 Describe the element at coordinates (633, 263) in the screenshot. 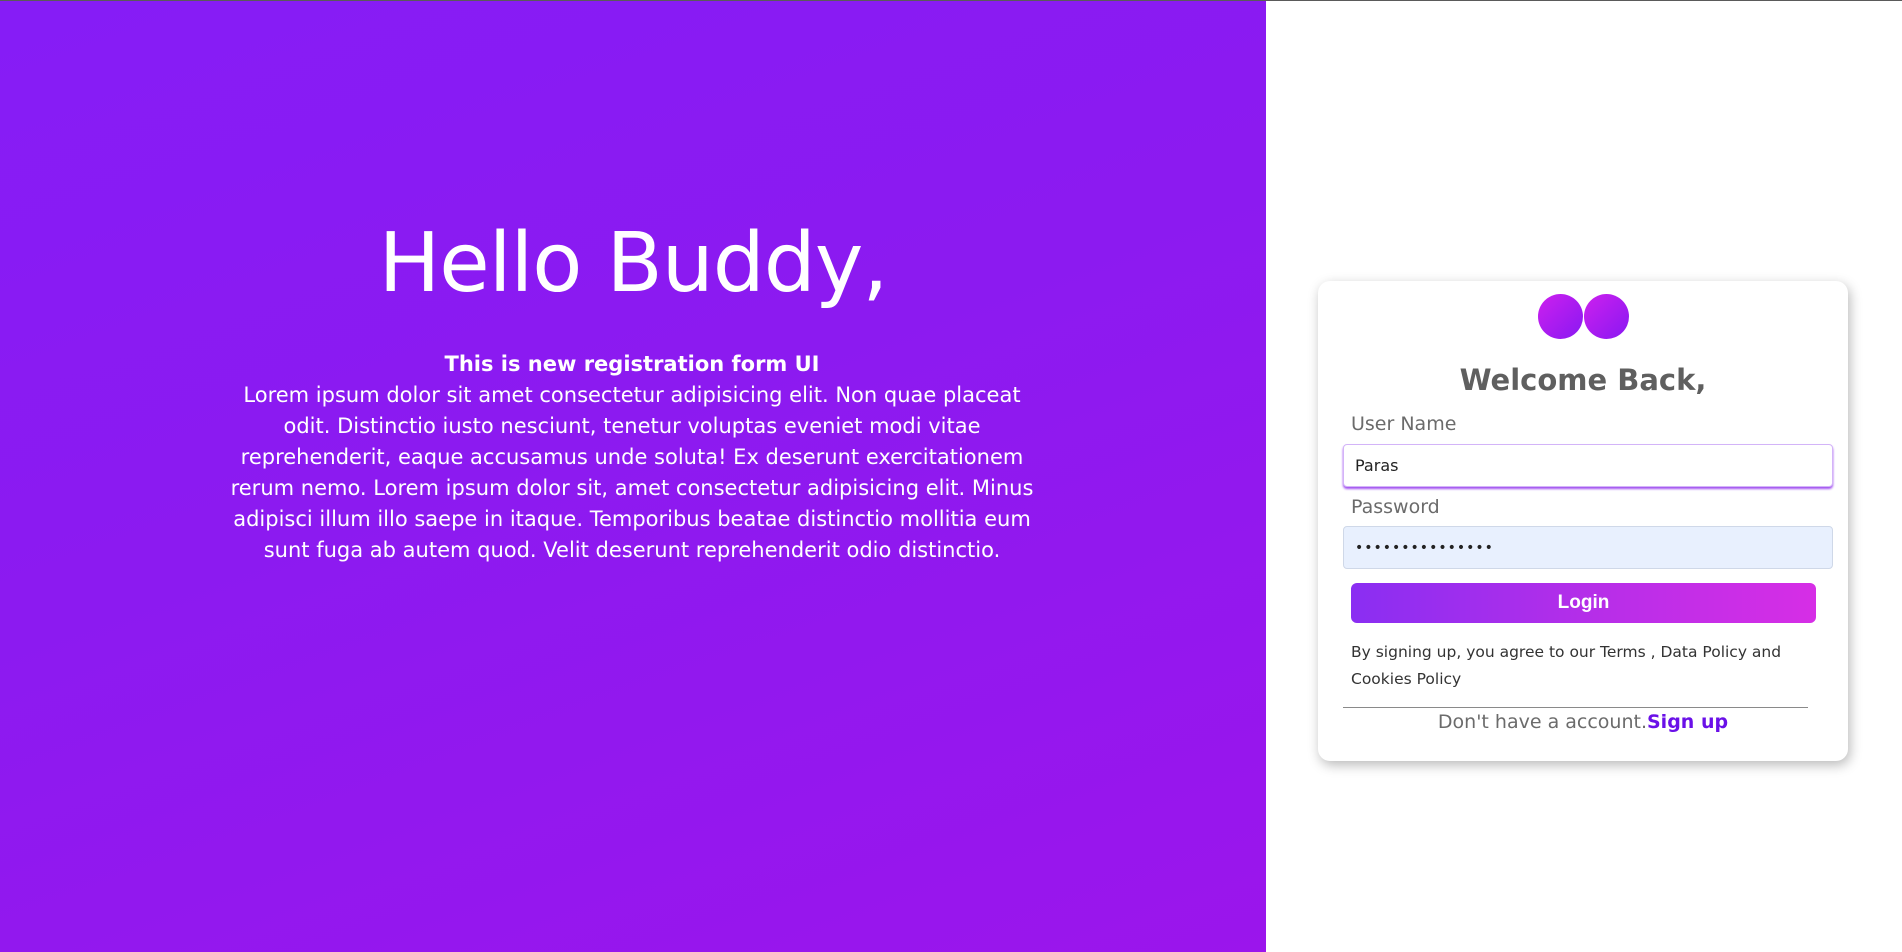

I see `hero-title: Hello Buddy,` at that location.